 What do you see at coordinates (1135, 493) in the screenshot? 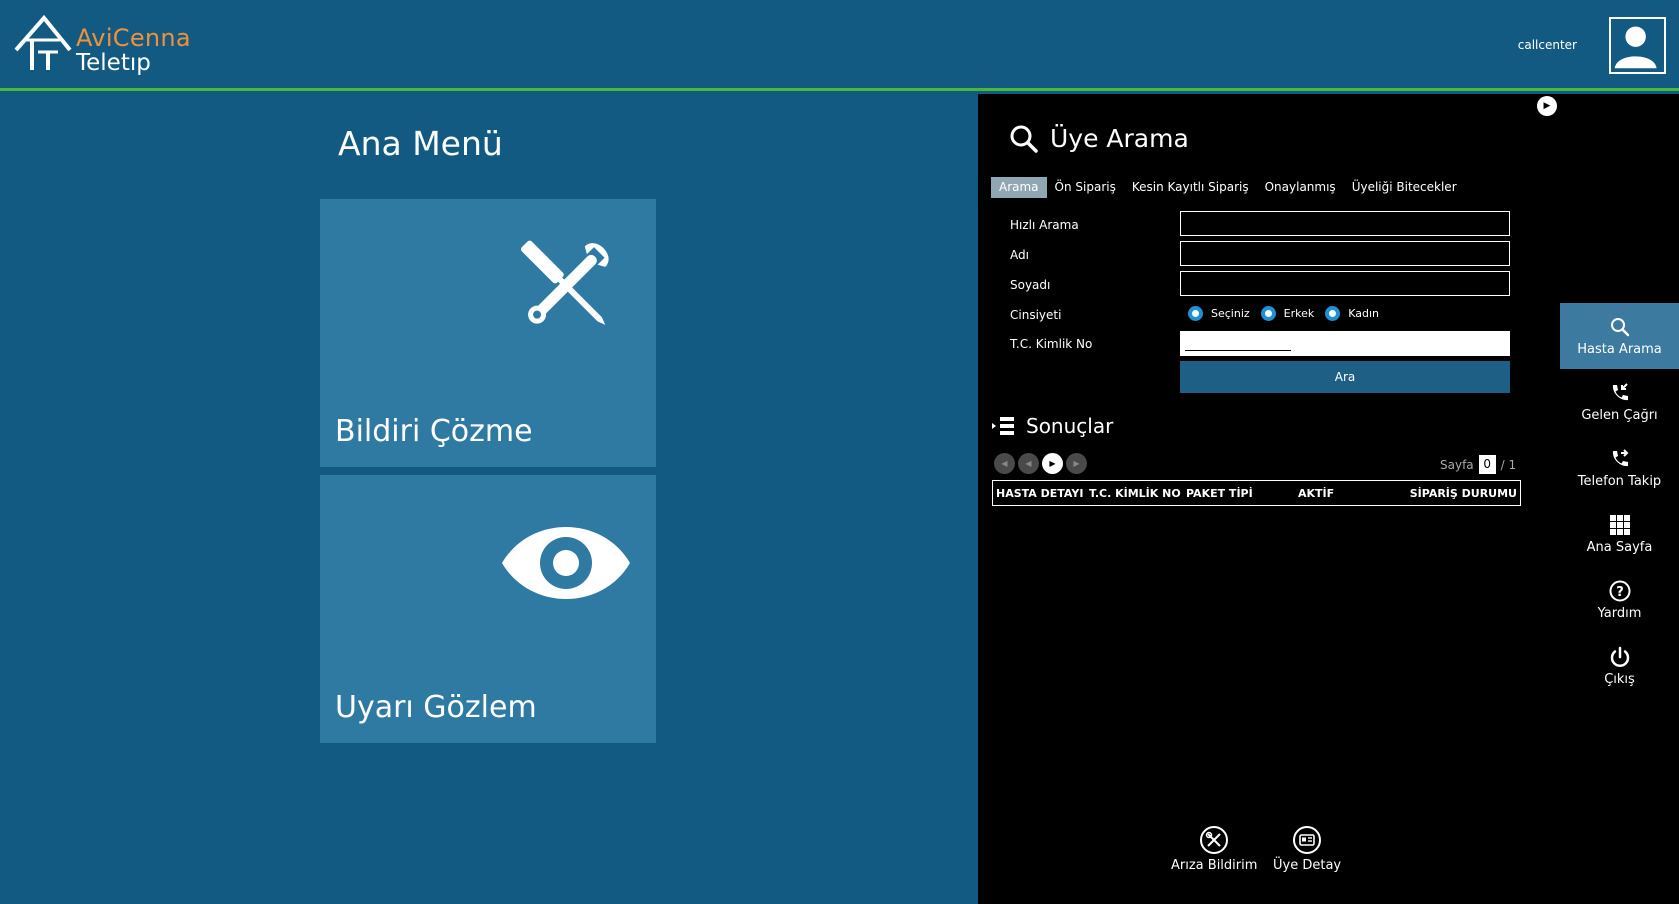
I see `column-header: T.C. KİMLİK NO` at bounding box center [1135, 493].